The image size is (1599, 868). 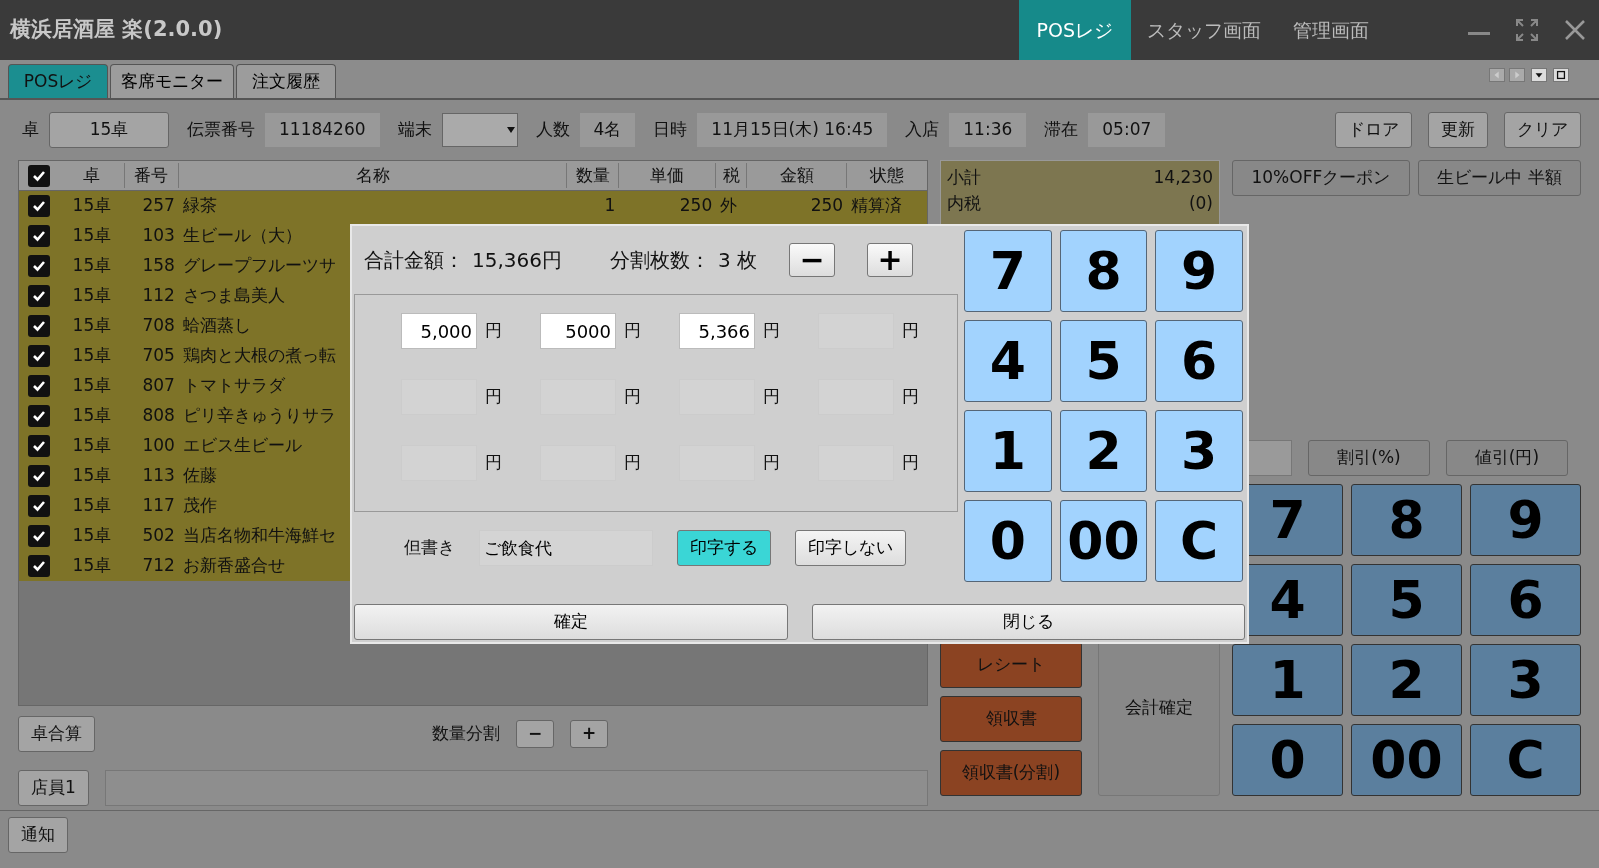 What do you see at coordinates (1499, 178) in the screenshot?
I see `coupon-button: 生ビール中 半額` at bounding box center [1499, 178].